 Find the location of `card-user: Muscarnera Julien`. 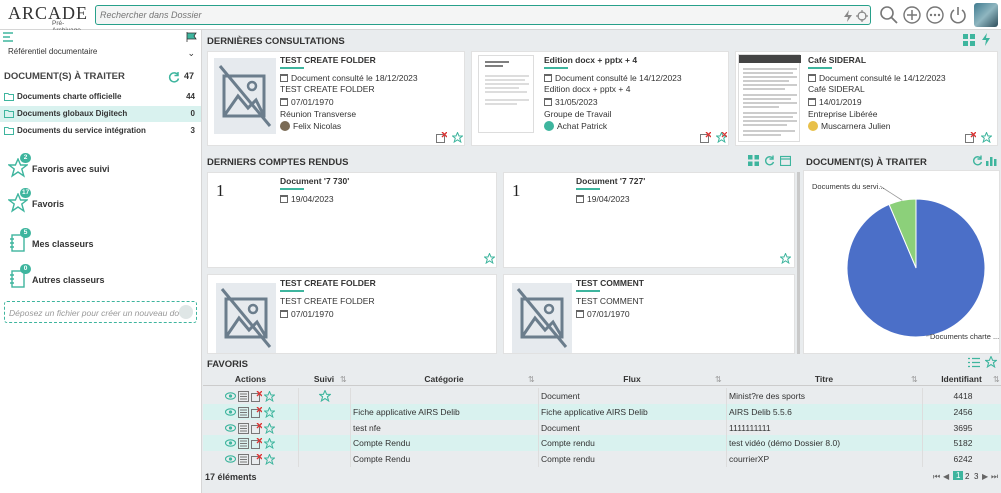

card-user: Muscarnera Julien is located at coordinates (856, 126).